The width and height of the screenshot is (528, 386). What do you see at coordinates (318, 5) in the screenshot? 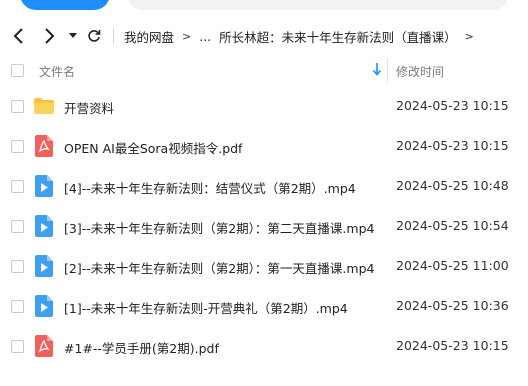
I see `search-bar` at bounding box center [318, 5].